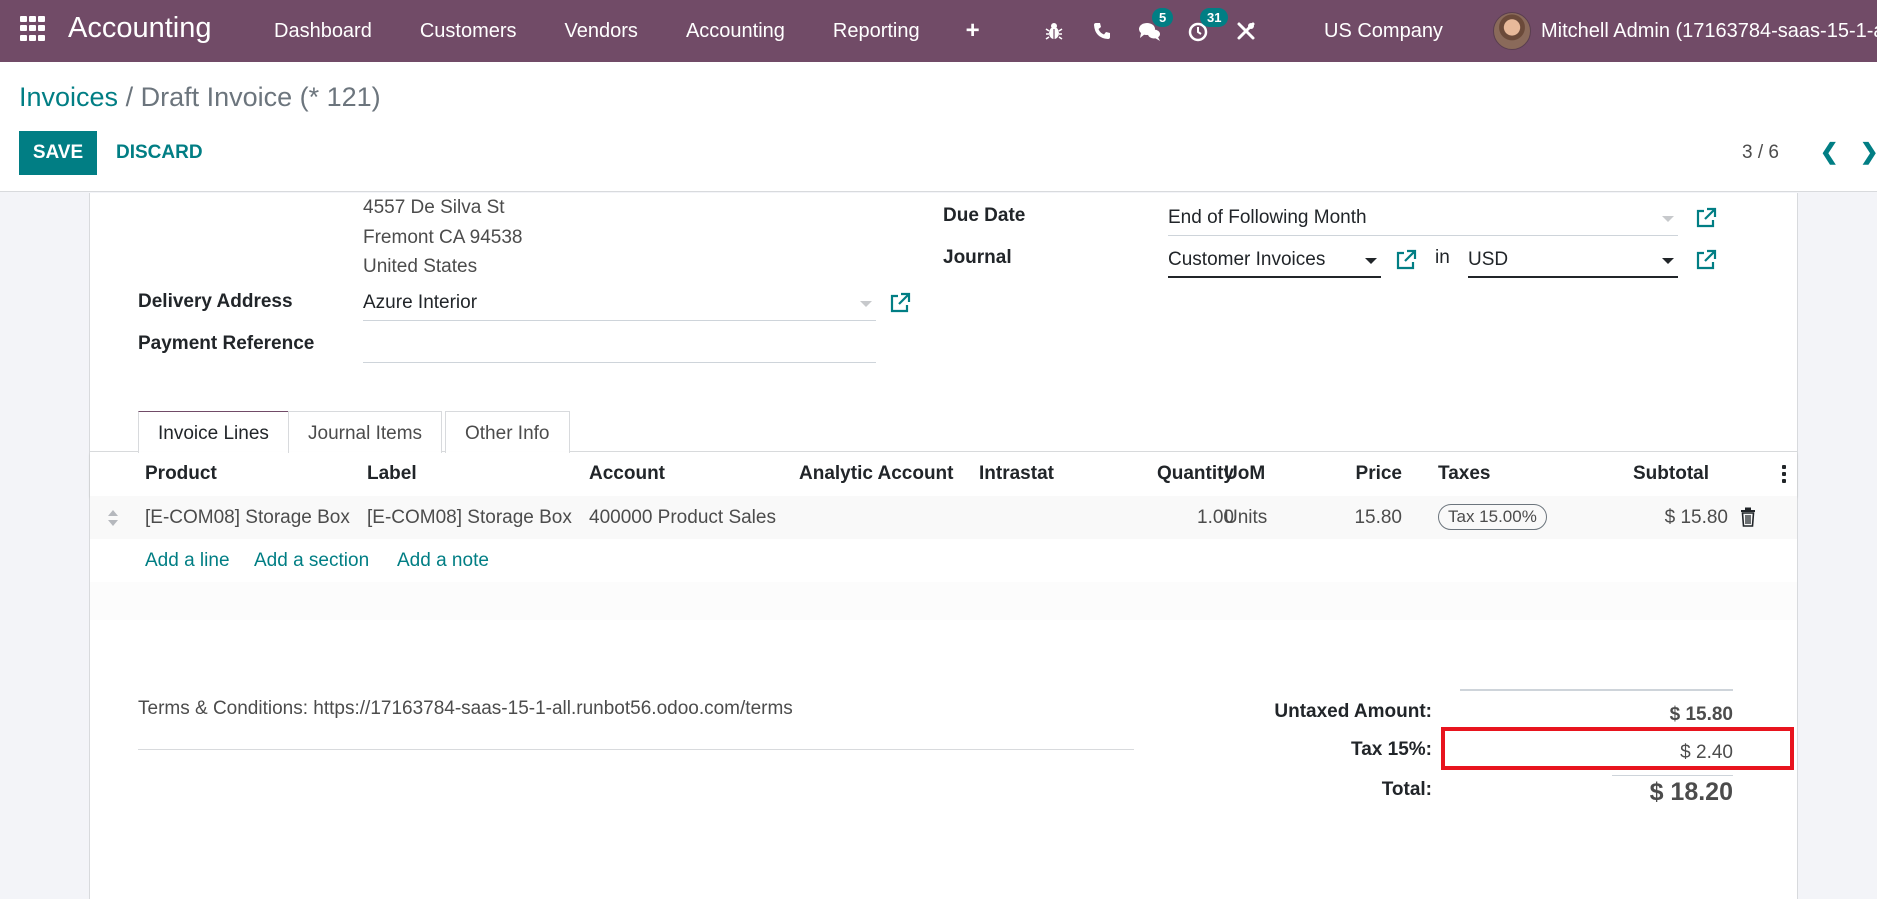  What do you see at coordinates (619, 346) in the screenshot?
I see `payment-reference-input` at bounding box center [619, 346].